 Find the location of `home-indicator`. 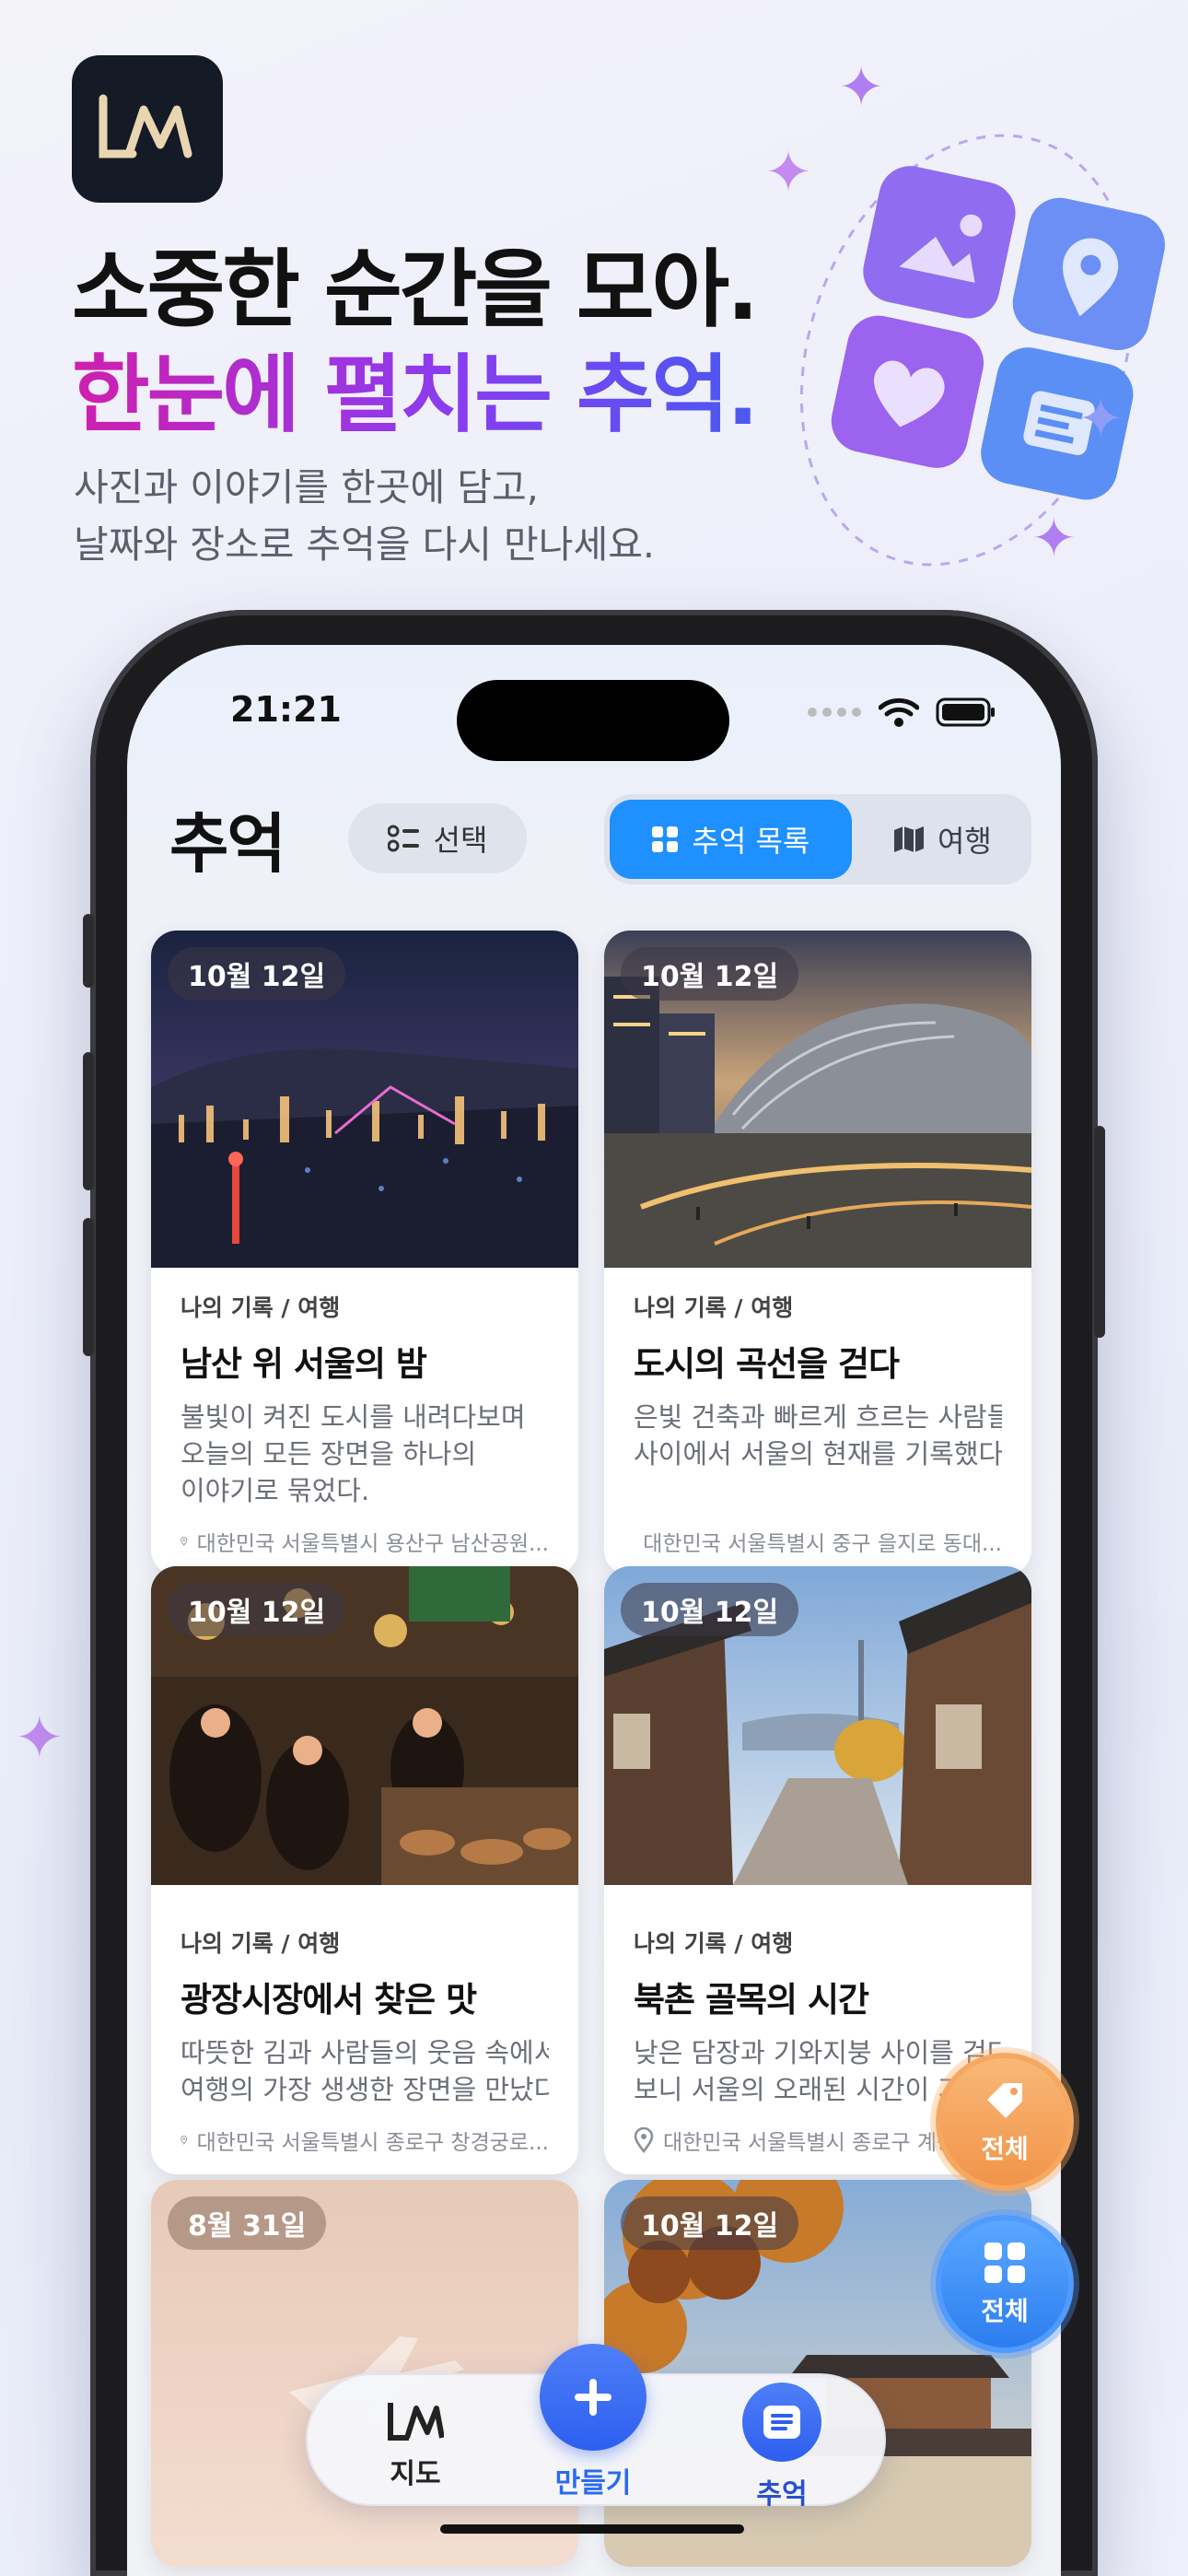

home-indicator is located at coordinates (592, 2529).